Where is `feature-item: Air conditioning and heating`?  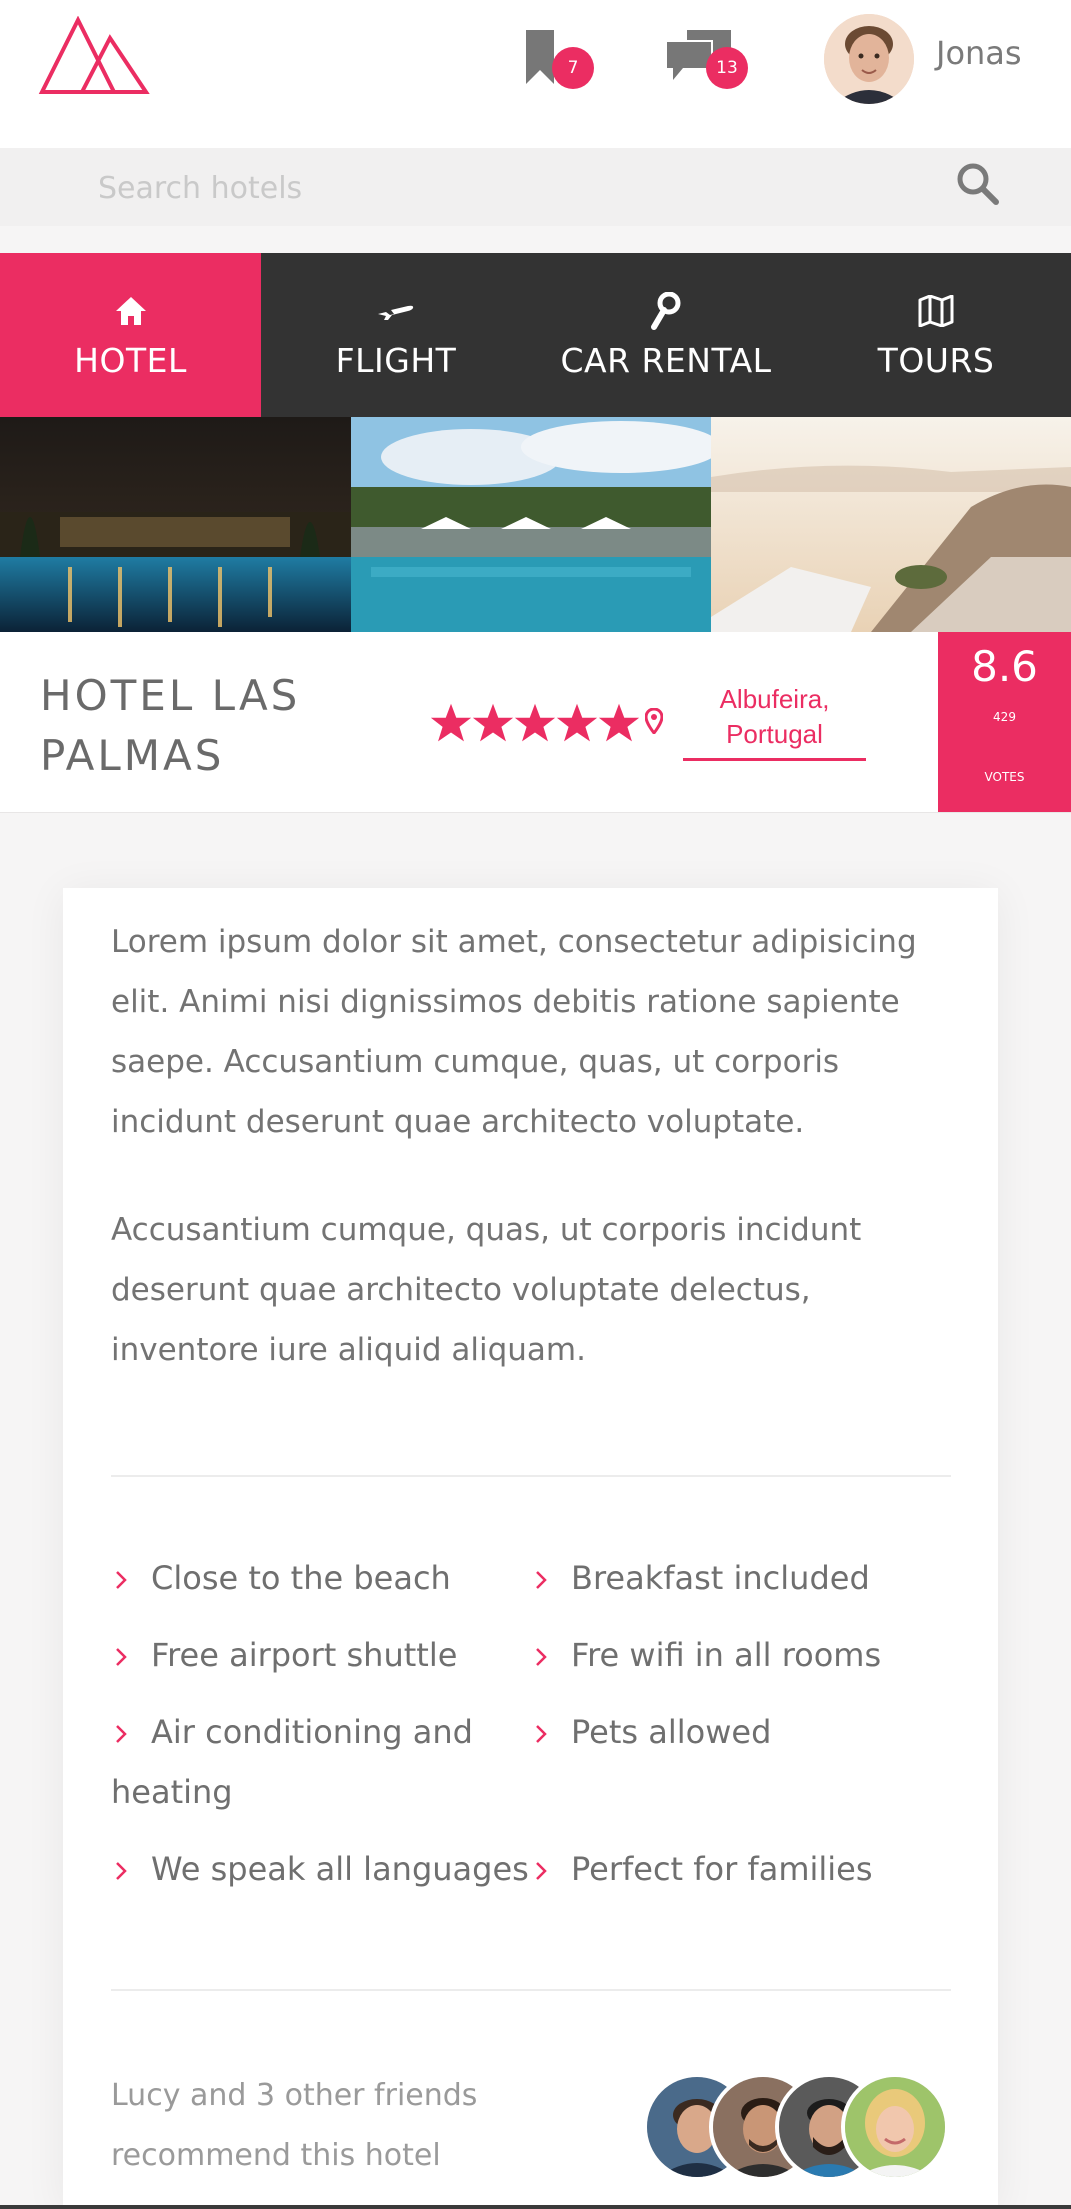 feature-item: Air conditioning and heating is located at coordinates (292, 1762).